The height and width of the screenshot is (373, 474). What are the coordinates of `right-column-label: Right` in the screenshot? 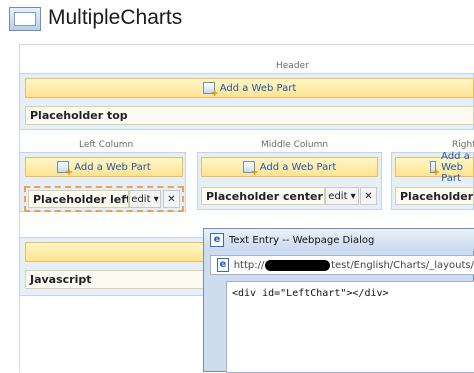 It's located at (463, 145).